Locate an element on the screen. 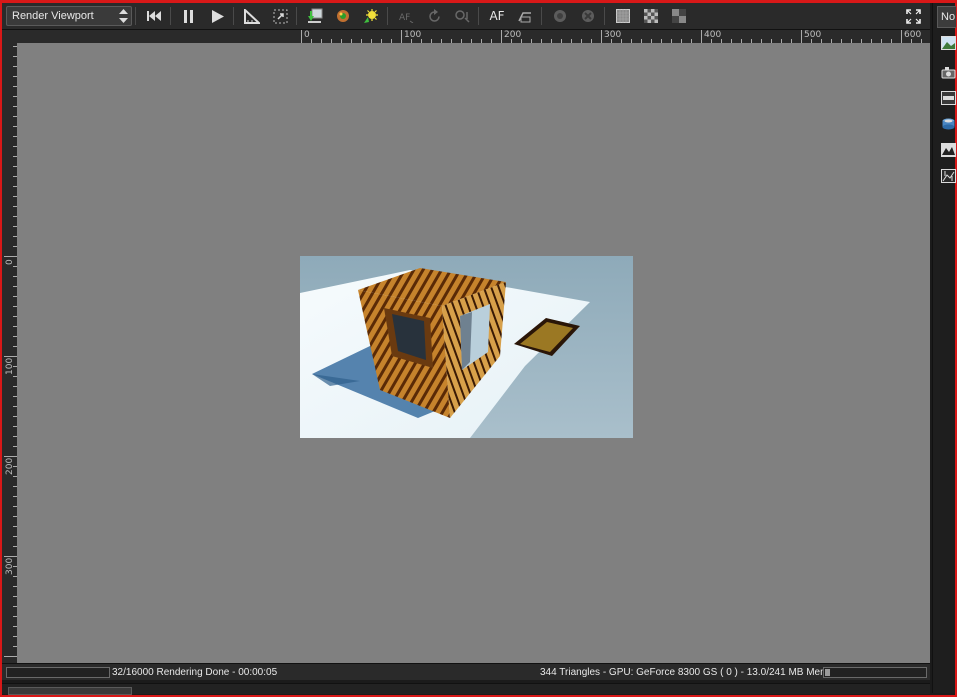 Image resolution: width=957 pixels, height=697 pixels. side-panel-tab-label: No is located at coordinates (948, 17).